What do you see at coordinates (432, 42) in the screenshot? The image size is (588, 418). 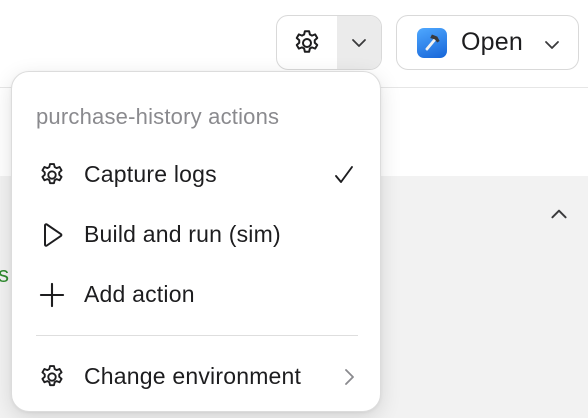 I see `xcode-hammer-icon` at bounding box center [432, 42].